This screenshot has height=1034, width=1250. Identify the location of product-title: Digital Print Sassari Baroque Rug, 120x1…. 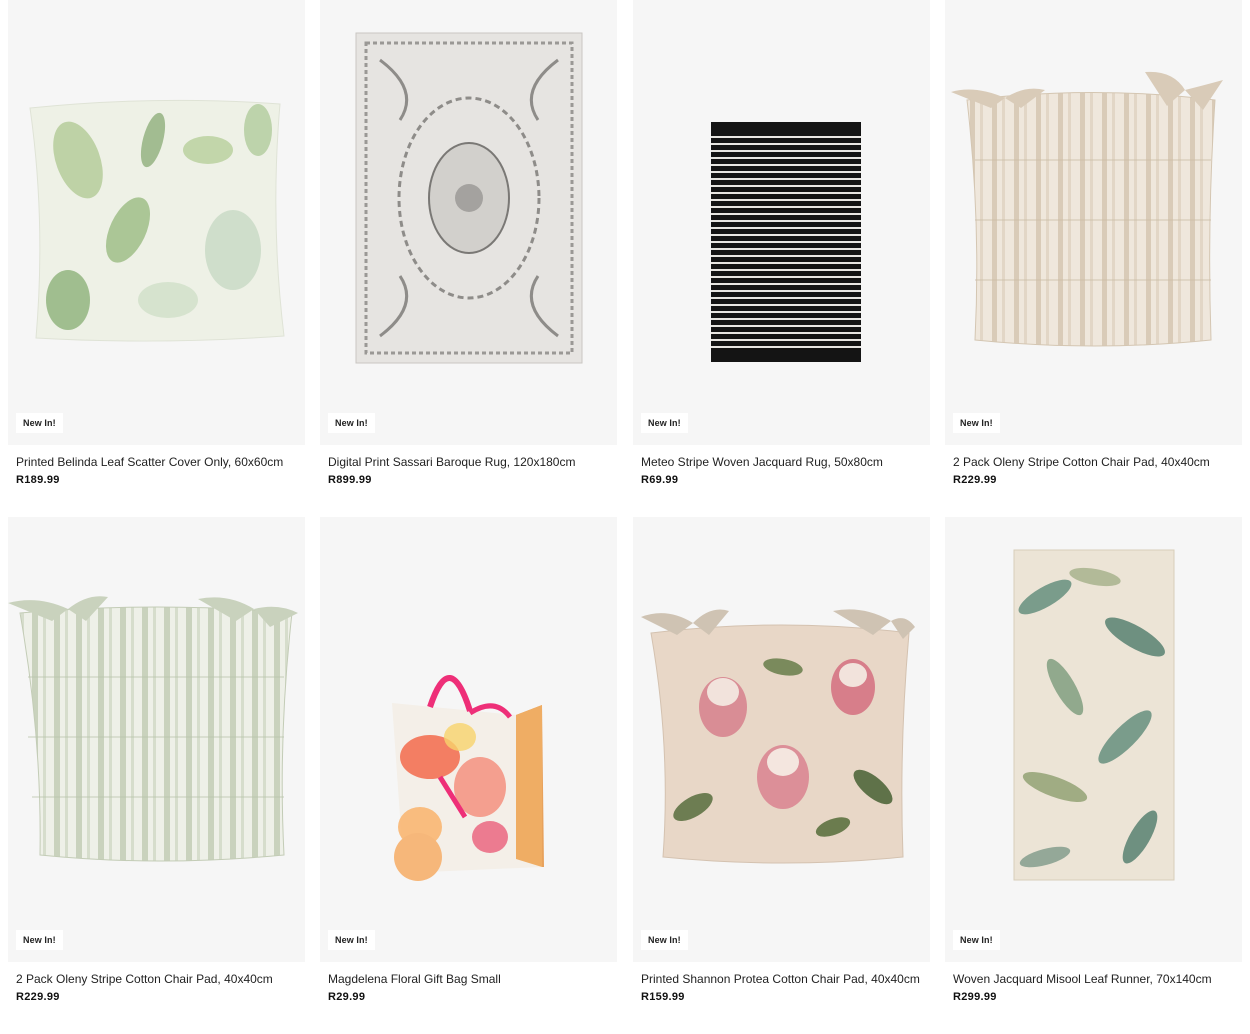
(472, 462).